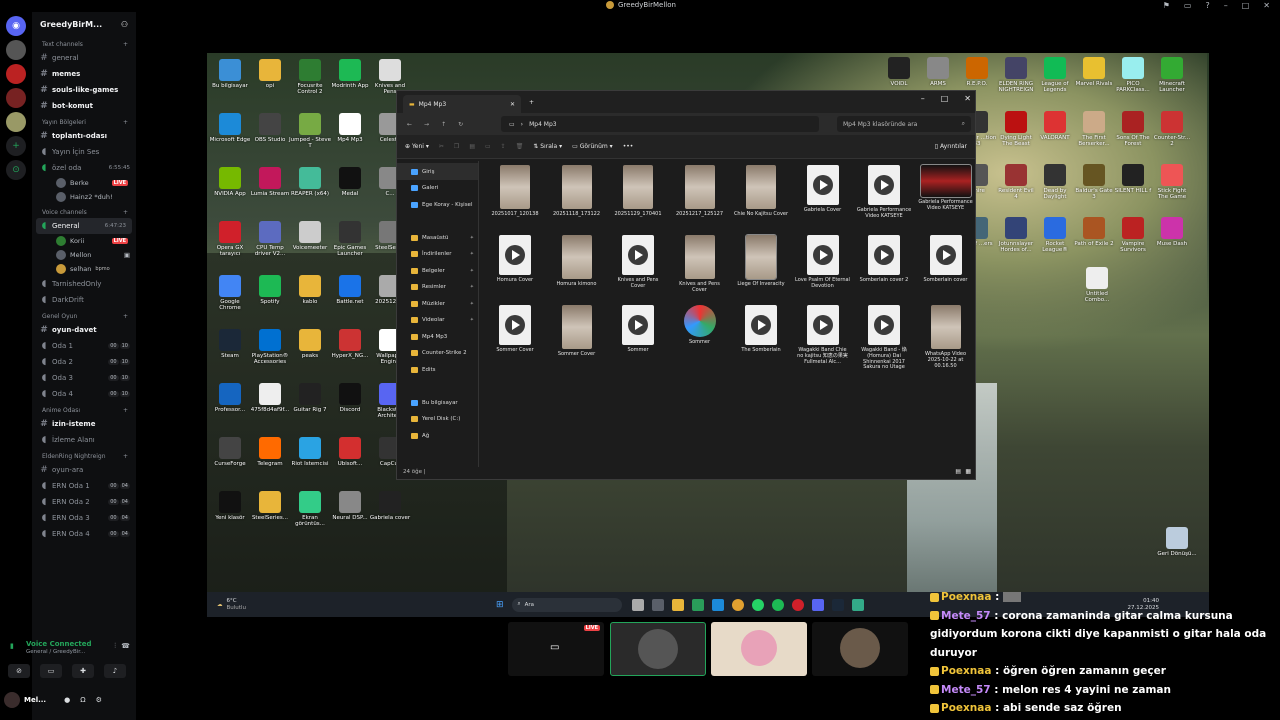 Image resolution: width=1280 pixels, height=720 pixels. I want to click on channel-yayin-ses: ◖ Yayın İçin Ses, so click(84, 152).